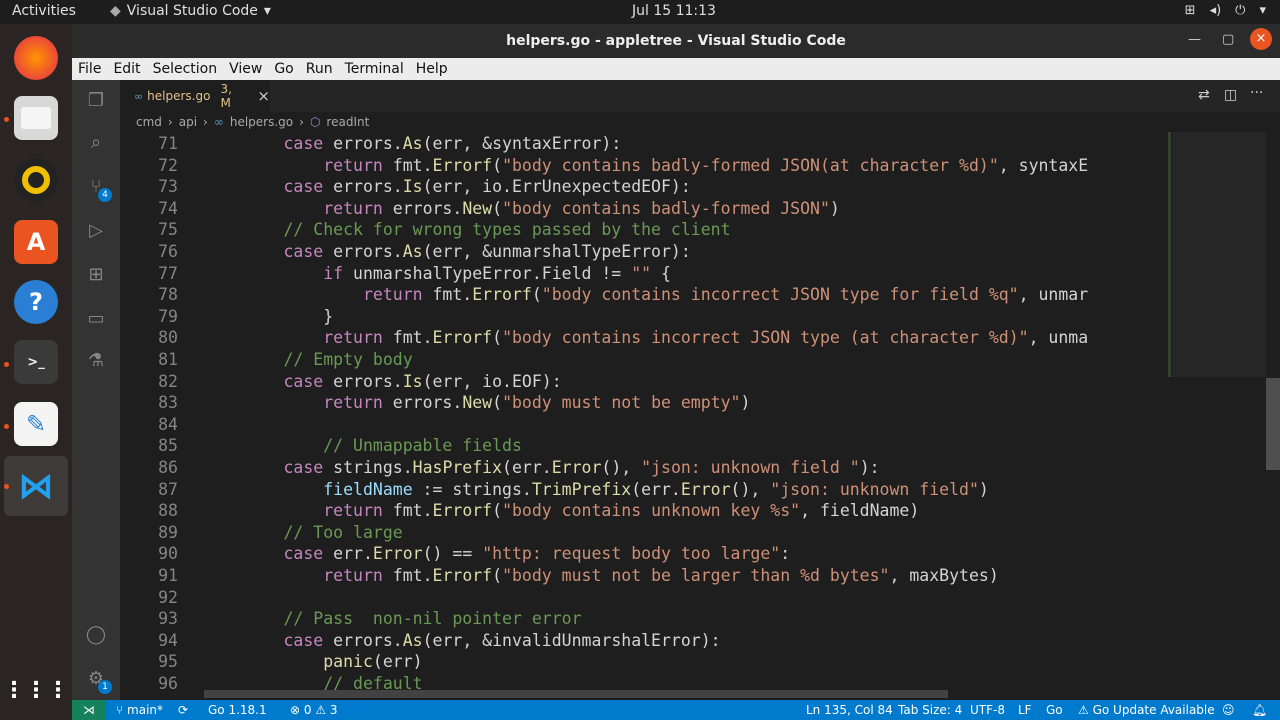  I want to click on code-line: 71 case errors.As(err, &syntaxError):, so click(644, 144).